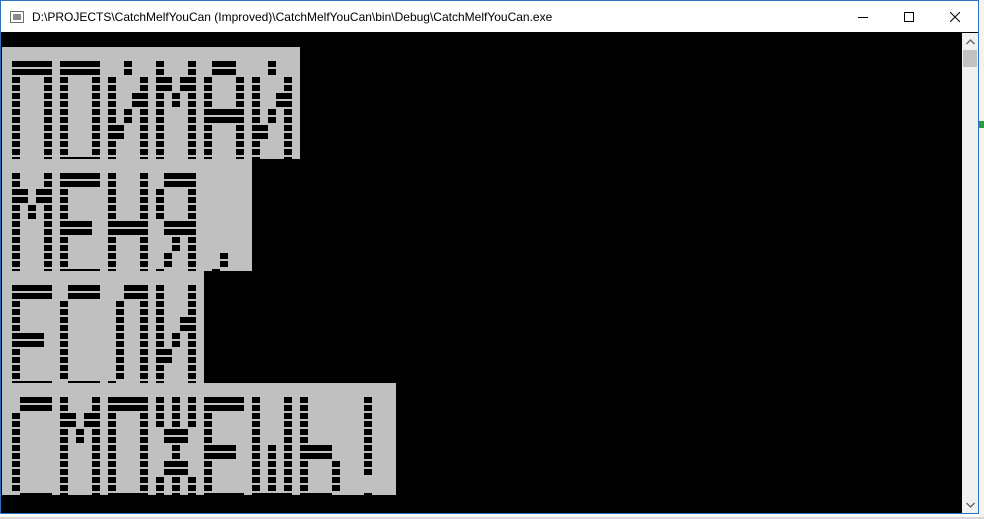  What do you see at coordinates (970, 58) in the screenshot?
I see `scroll-thumb` at bounding box center [970, 58].